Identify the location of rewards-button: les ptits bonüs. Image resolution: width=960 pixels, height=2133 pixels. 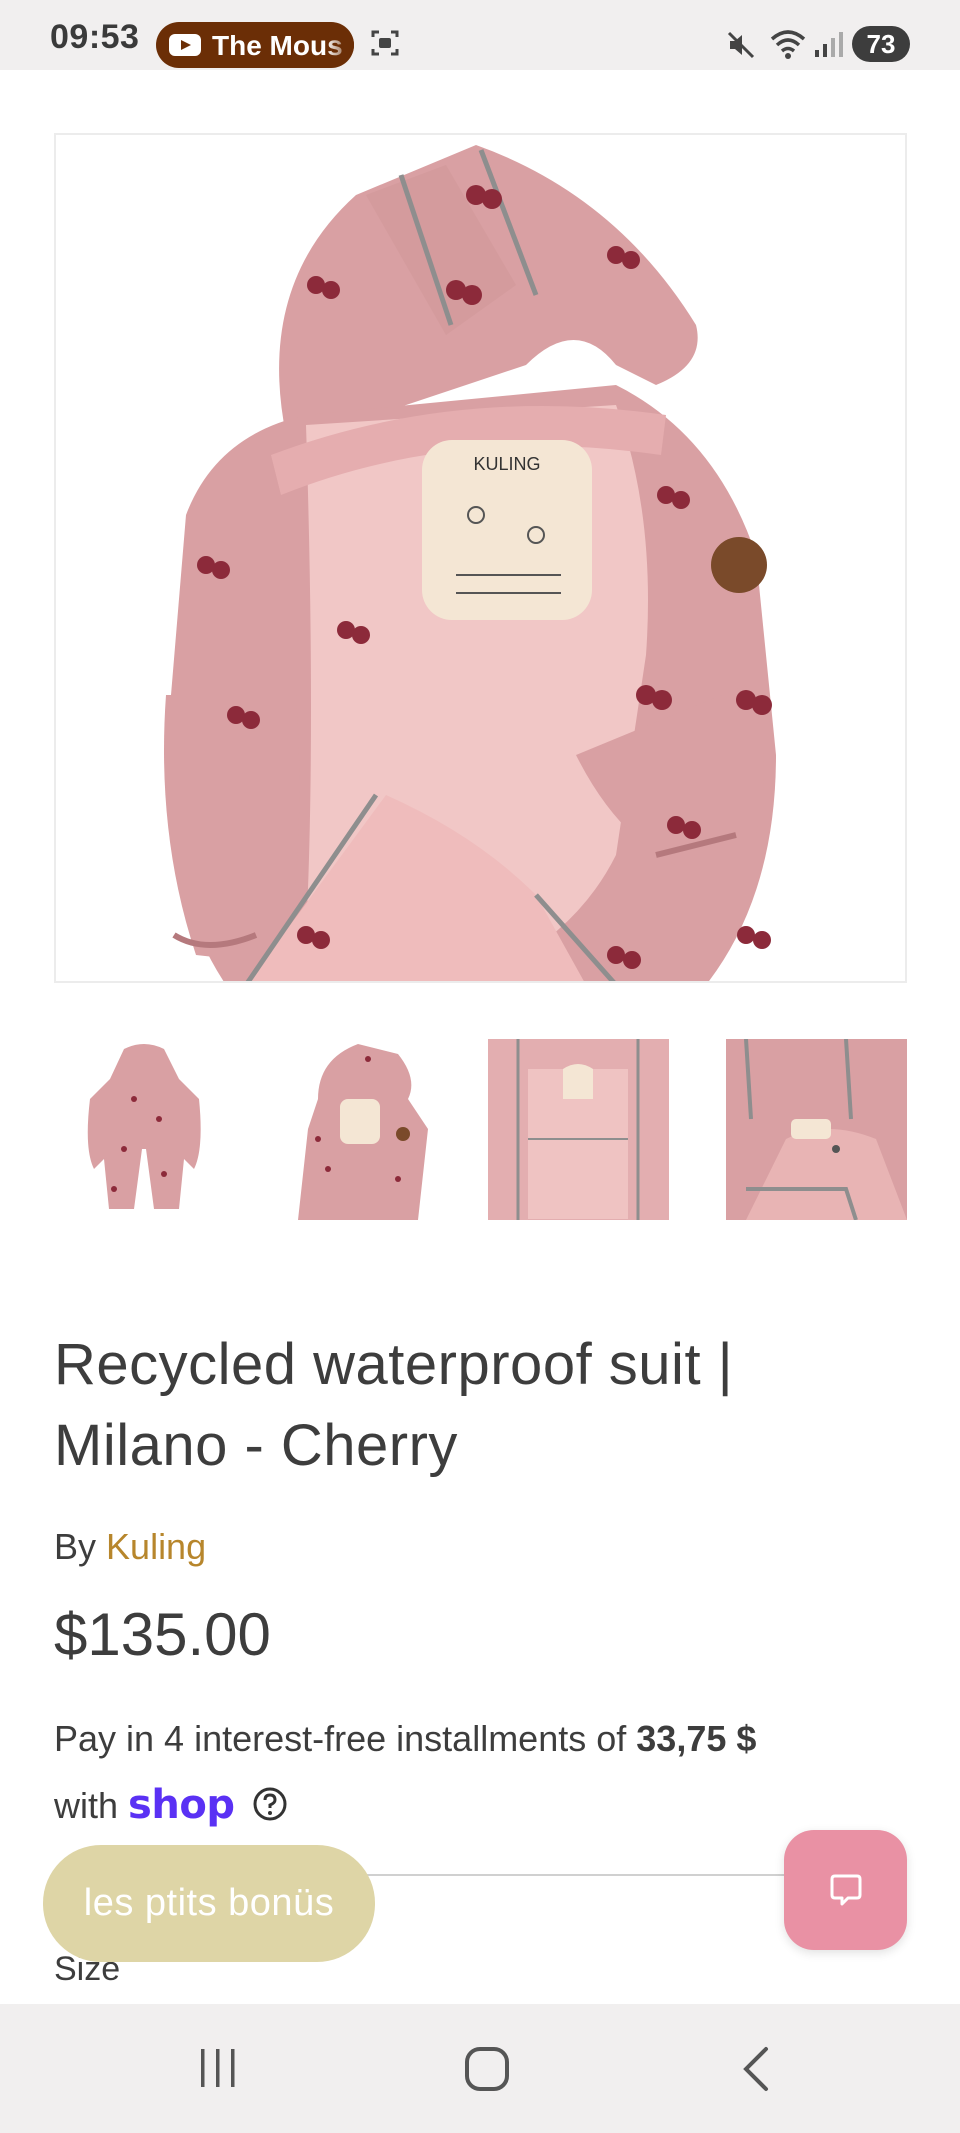
(209, 1903).